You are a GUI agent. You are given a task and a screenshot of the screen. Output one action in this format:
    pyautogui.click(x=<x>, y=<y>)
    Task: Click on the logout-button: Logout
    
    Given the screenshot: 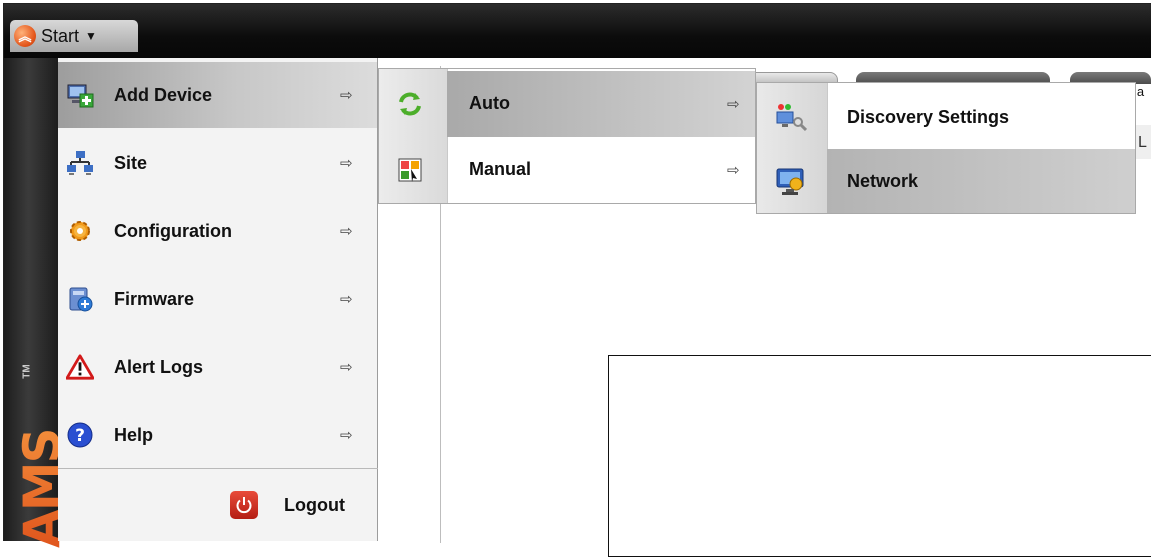 What is the action you would take?
    pyautogui.click(x=218, y=506)
    